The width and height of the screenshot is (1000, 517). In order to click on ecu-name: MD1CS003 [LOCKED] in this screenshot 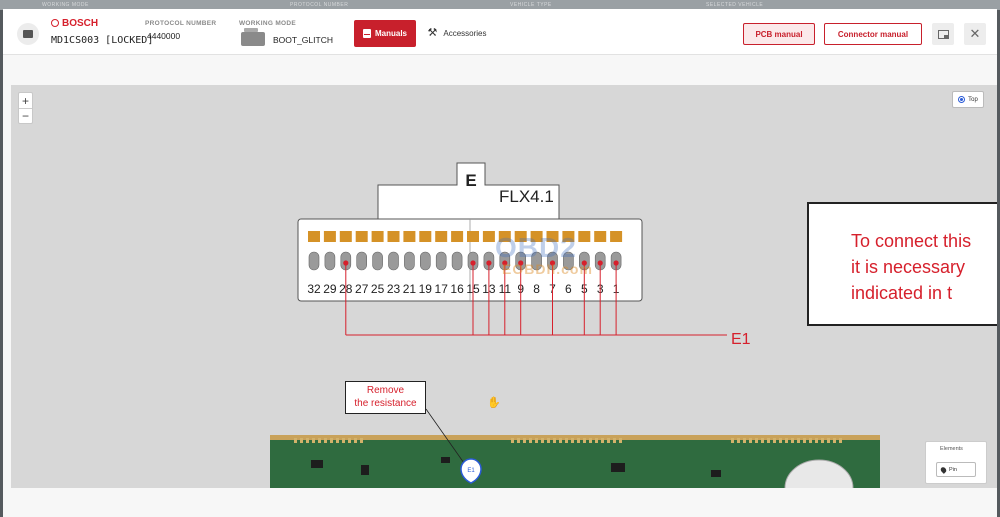, I will do `click(102, 40)`.